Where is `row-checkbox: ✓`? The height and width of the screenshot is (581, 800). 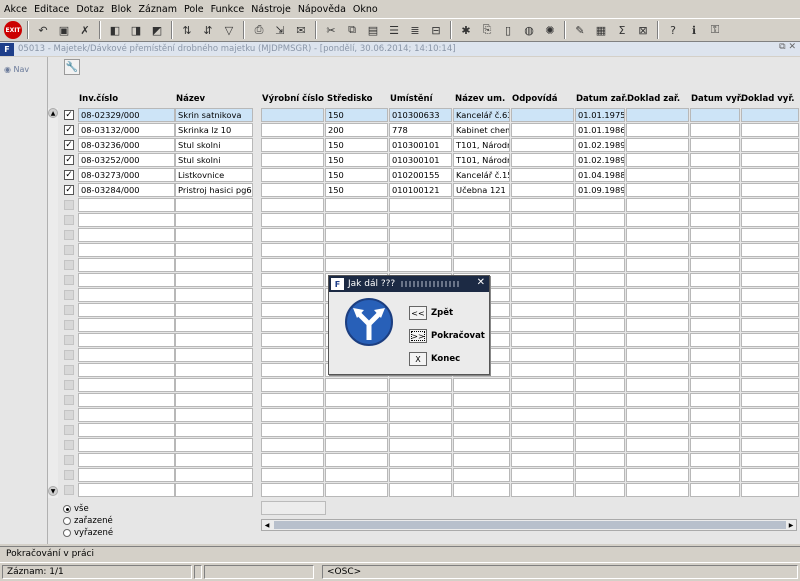 row-checkbox: ✓ is located at coordinates (69, 130).